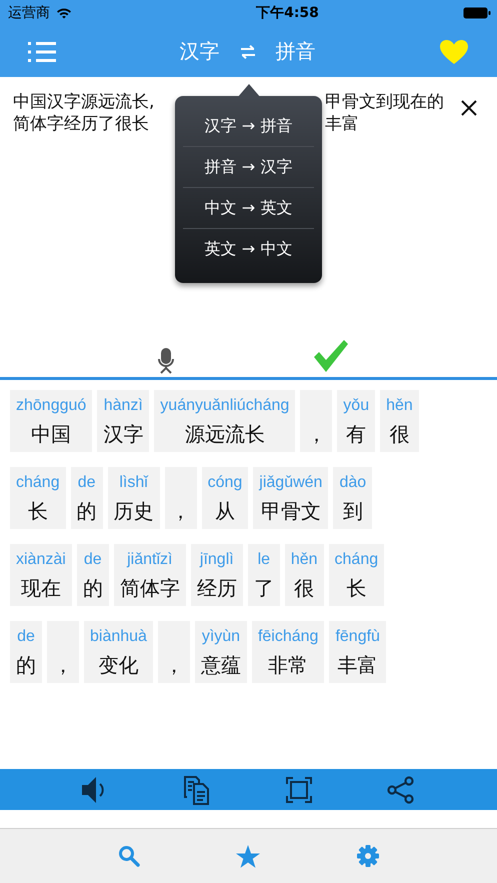  I want to click on pinyin-text: fēicháng, so click(288, 637).